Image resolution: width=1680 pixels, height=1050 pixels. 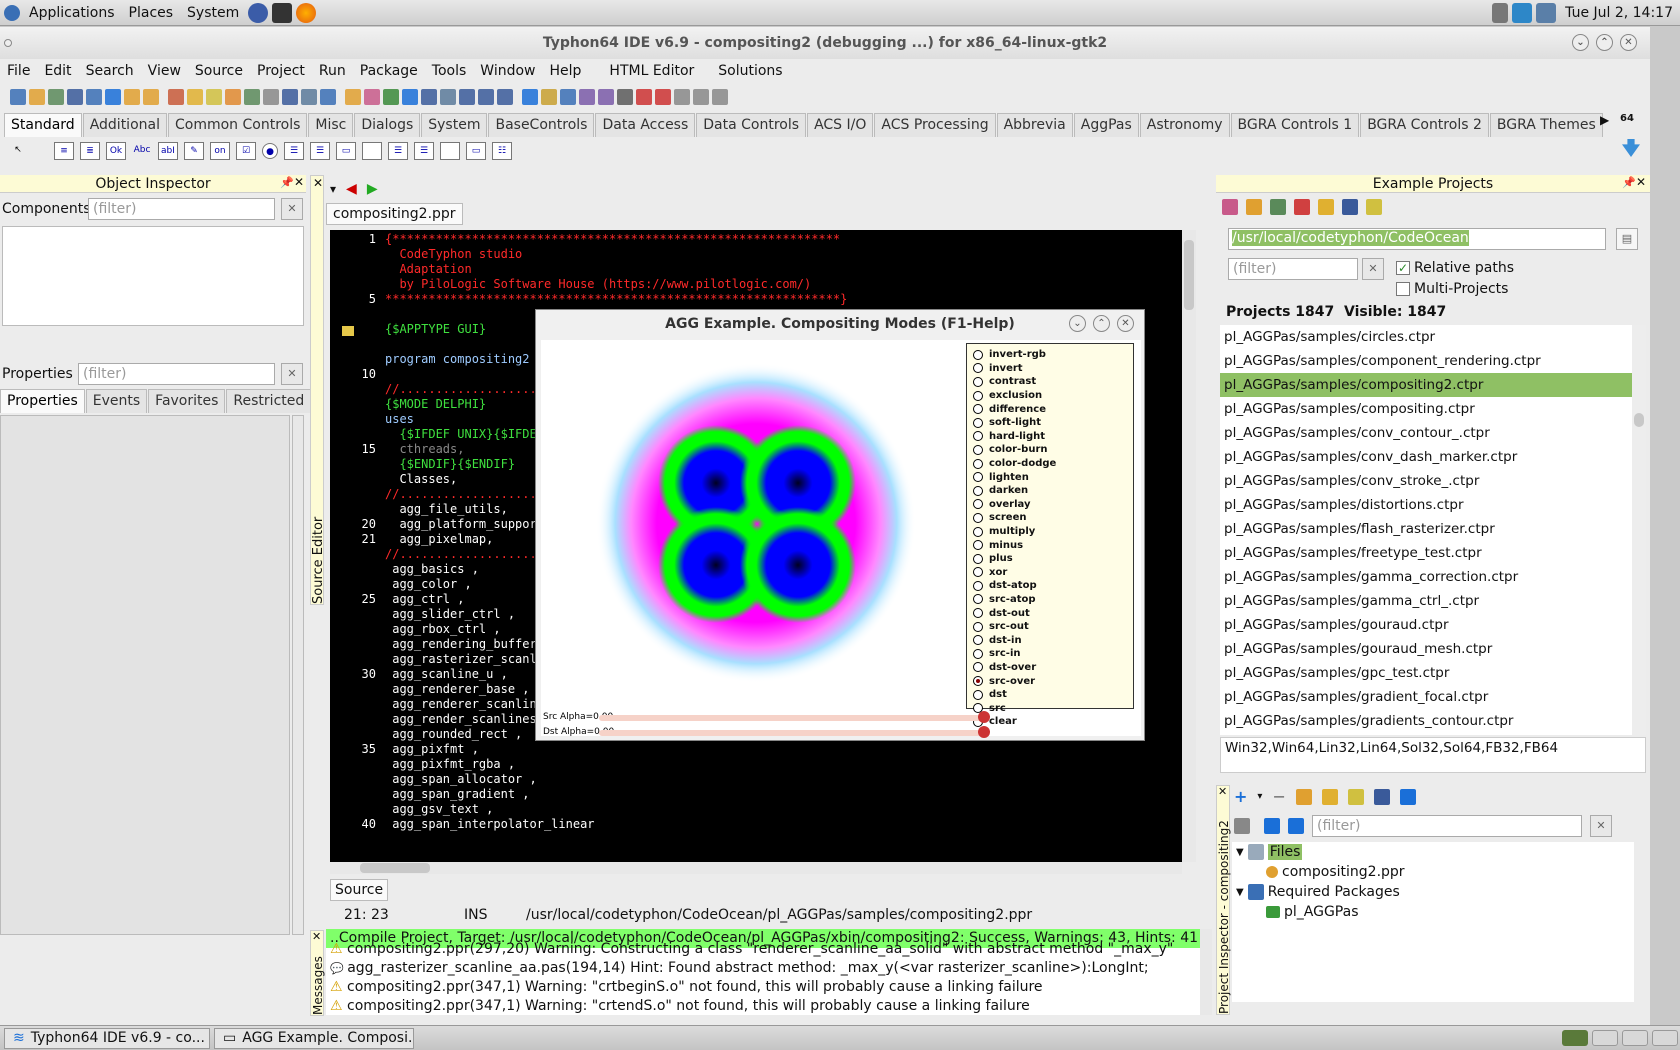 What do you see at coordinates (18, 151) in the screenshot?
I see `selection-pointer-icon: ↖` at bounding box center [18, 151].